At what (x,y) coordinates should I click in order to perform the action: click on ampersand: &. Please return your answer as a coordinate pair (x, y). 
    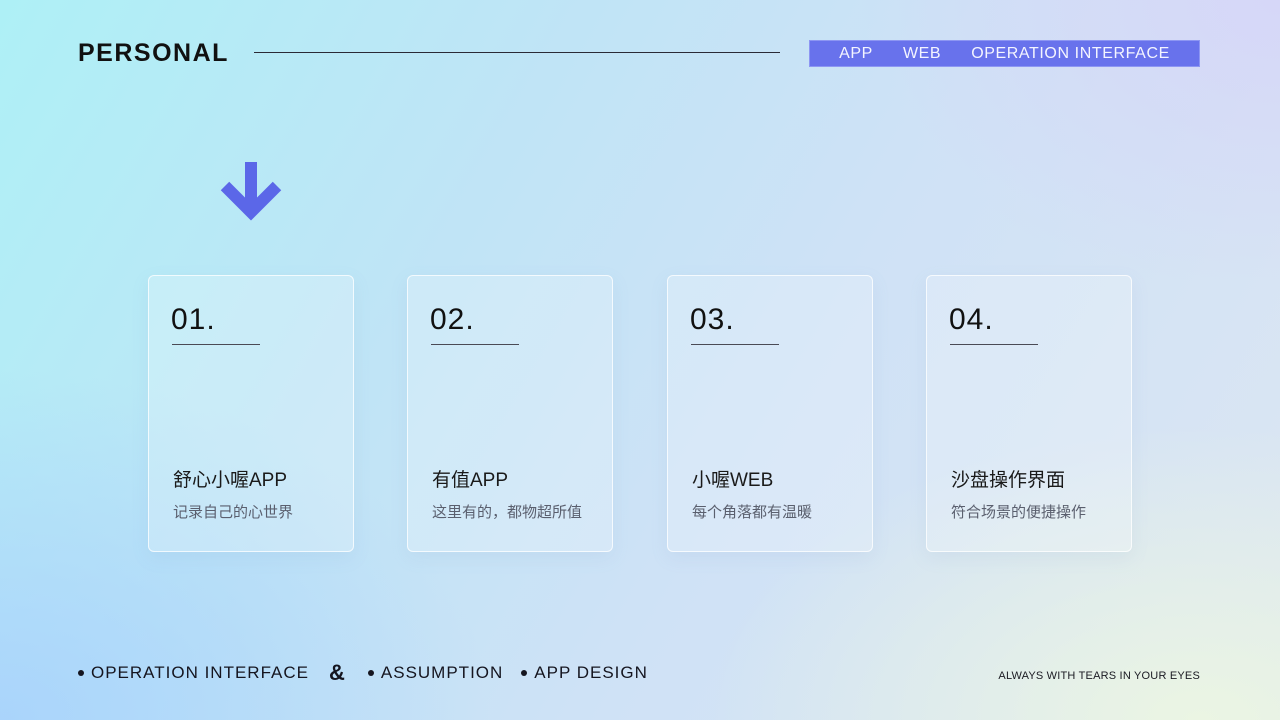
    Looking at the image, I should click on (337, 672).